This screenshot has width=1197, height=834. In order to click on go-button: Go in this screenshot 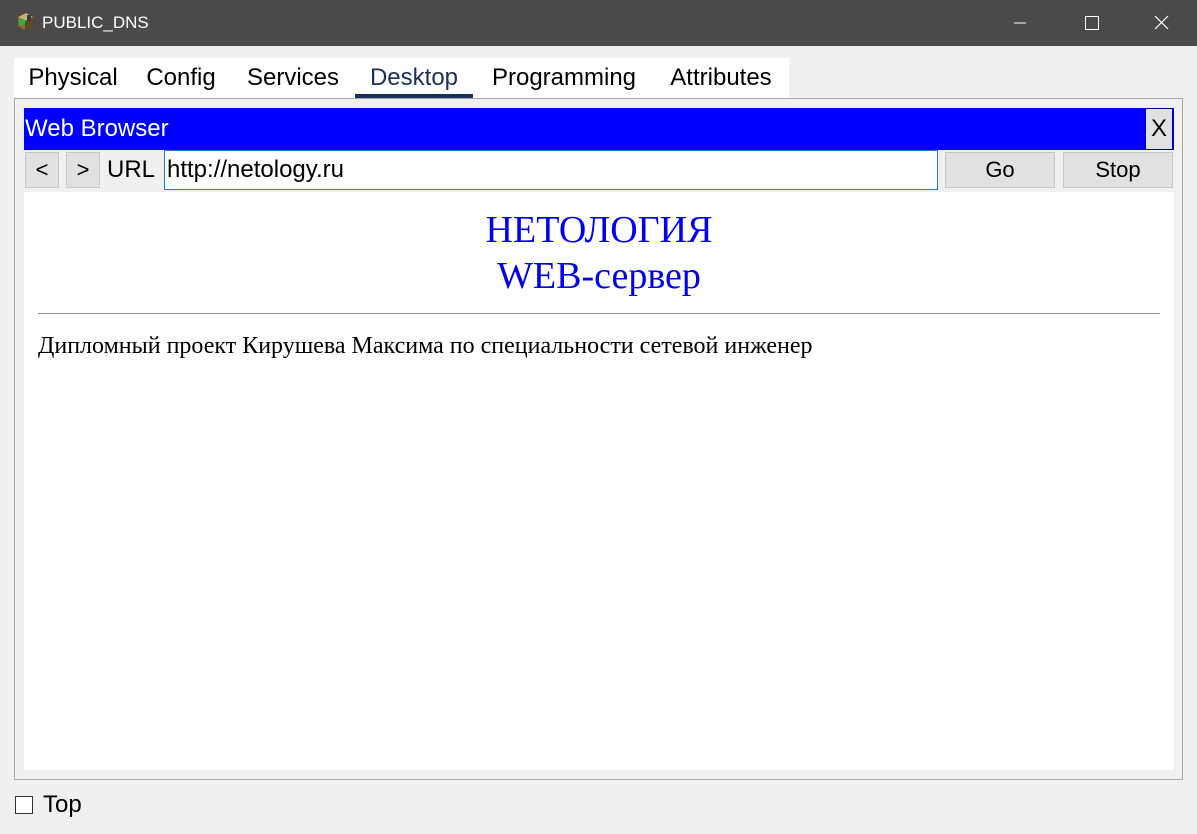, I will do `click(1000, 170)`.